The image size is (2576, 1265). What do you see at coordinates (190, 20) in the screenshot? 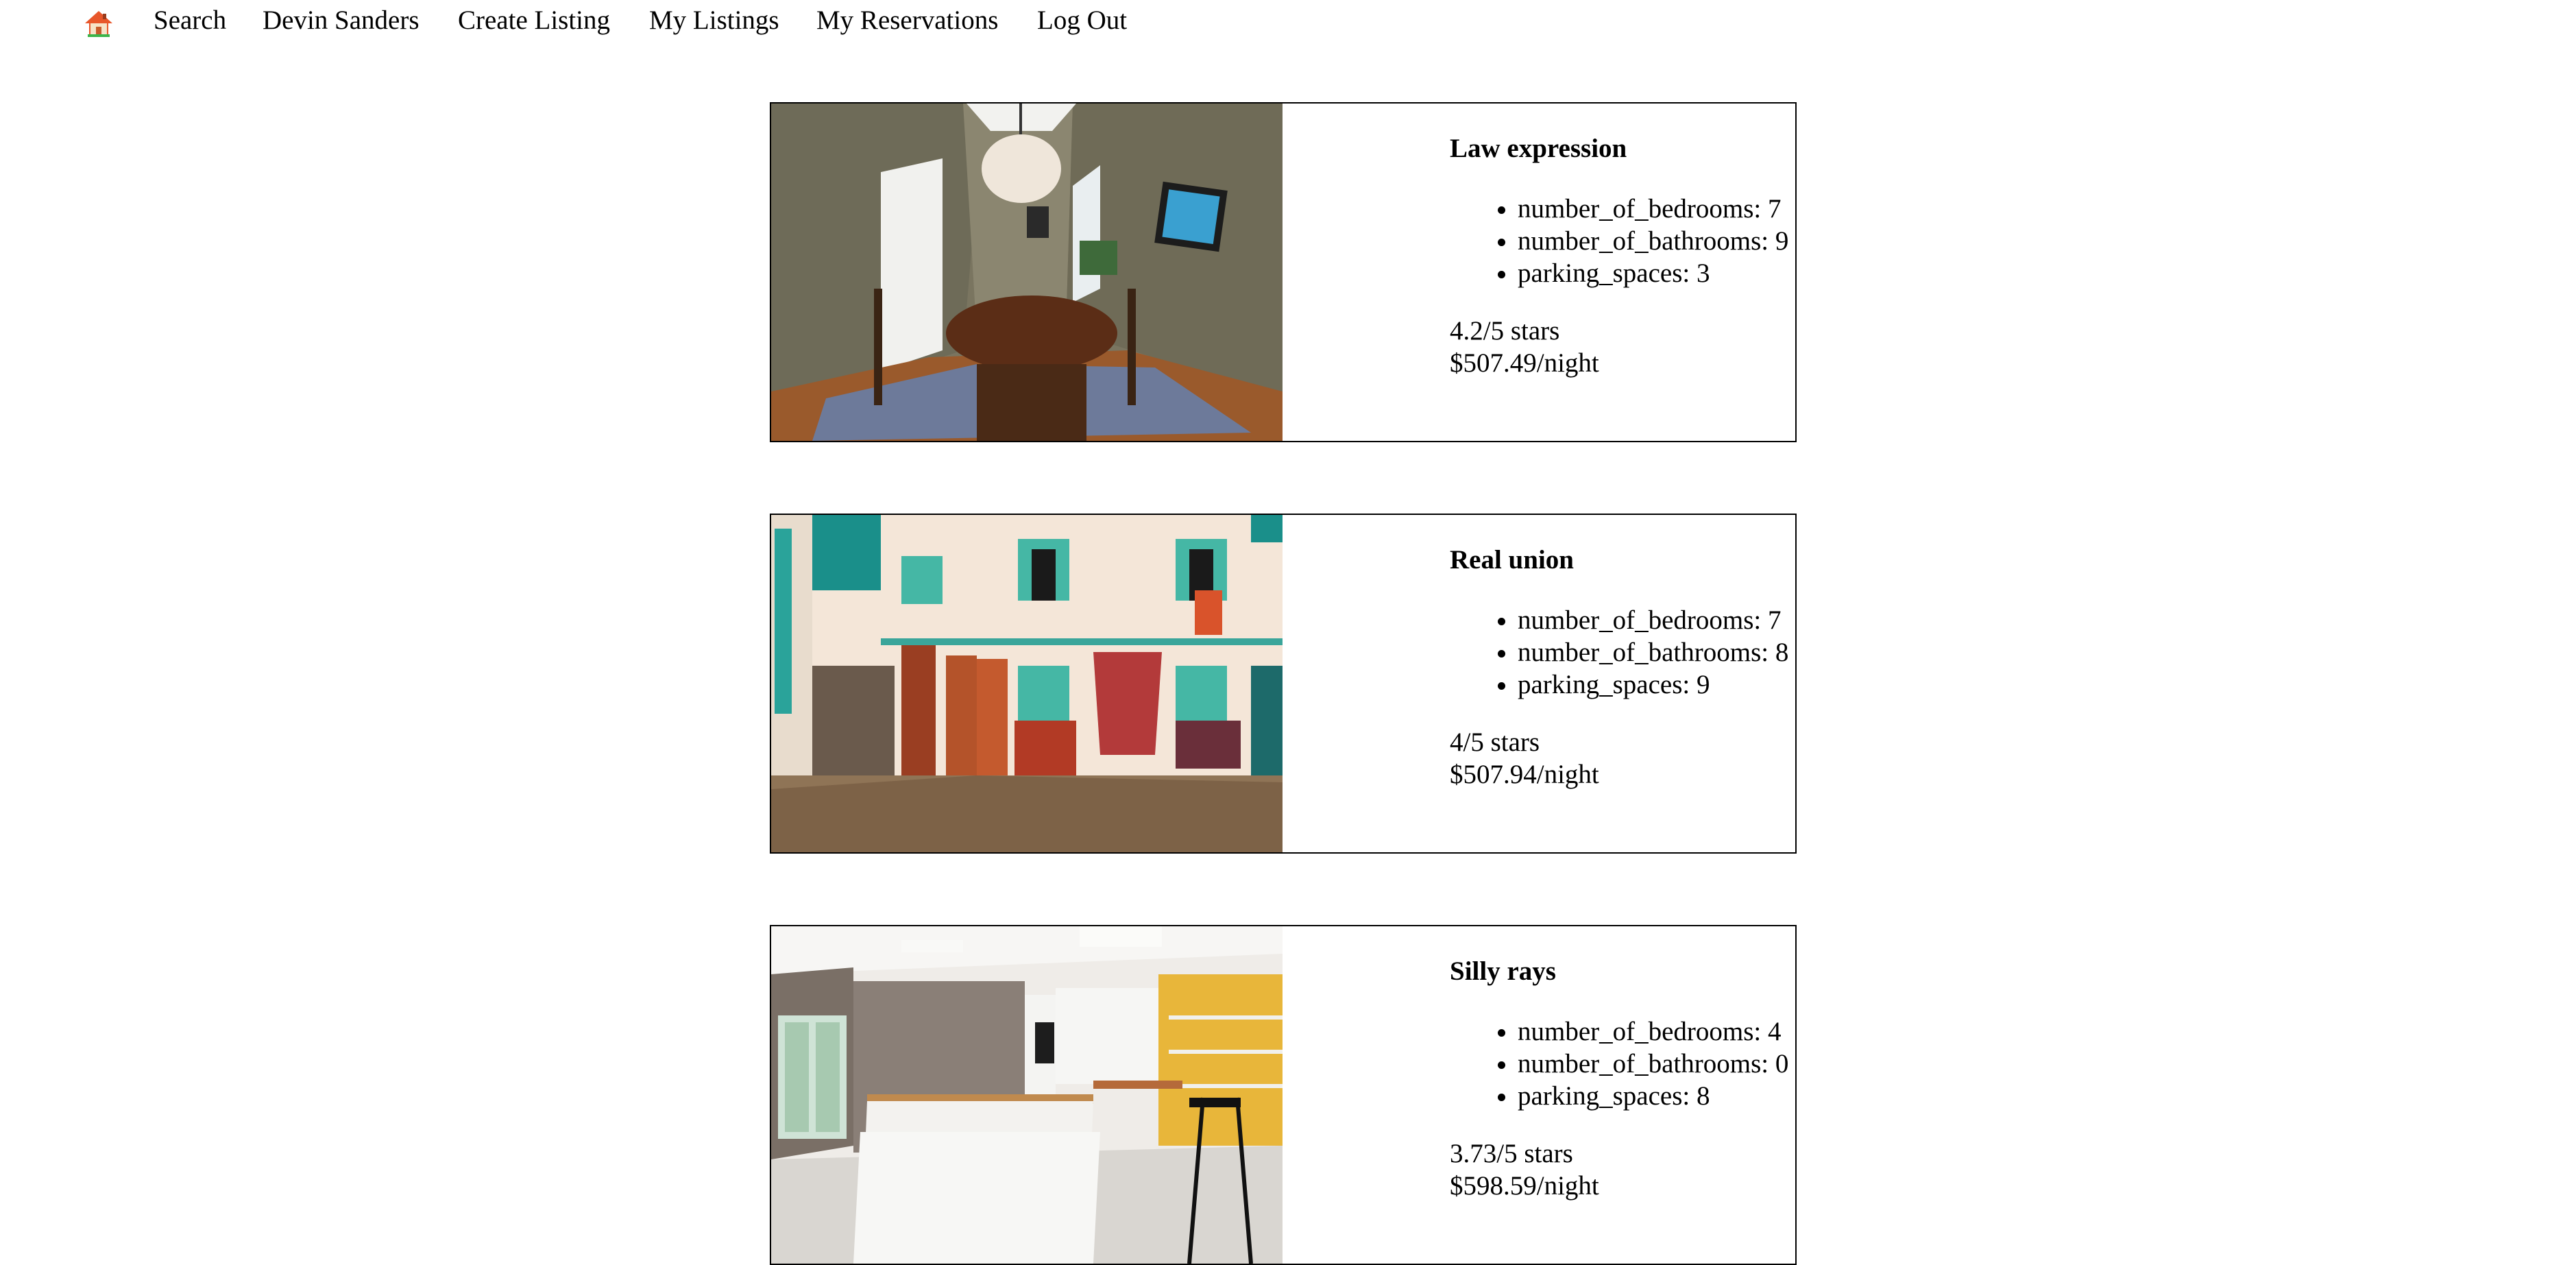
I see `nav-search: Search` at bounding box center [190, 20].